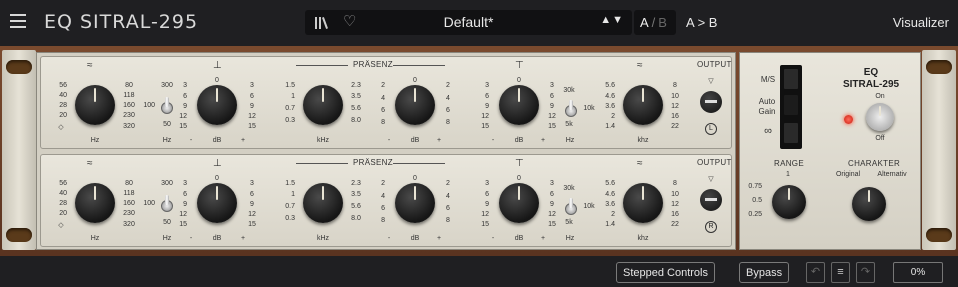 The width and height of the screenshot is (958, 287). Describe the element at coordinates (640, 65) in the screenshot. I see `high-shelf-icon: ≈` at that location.